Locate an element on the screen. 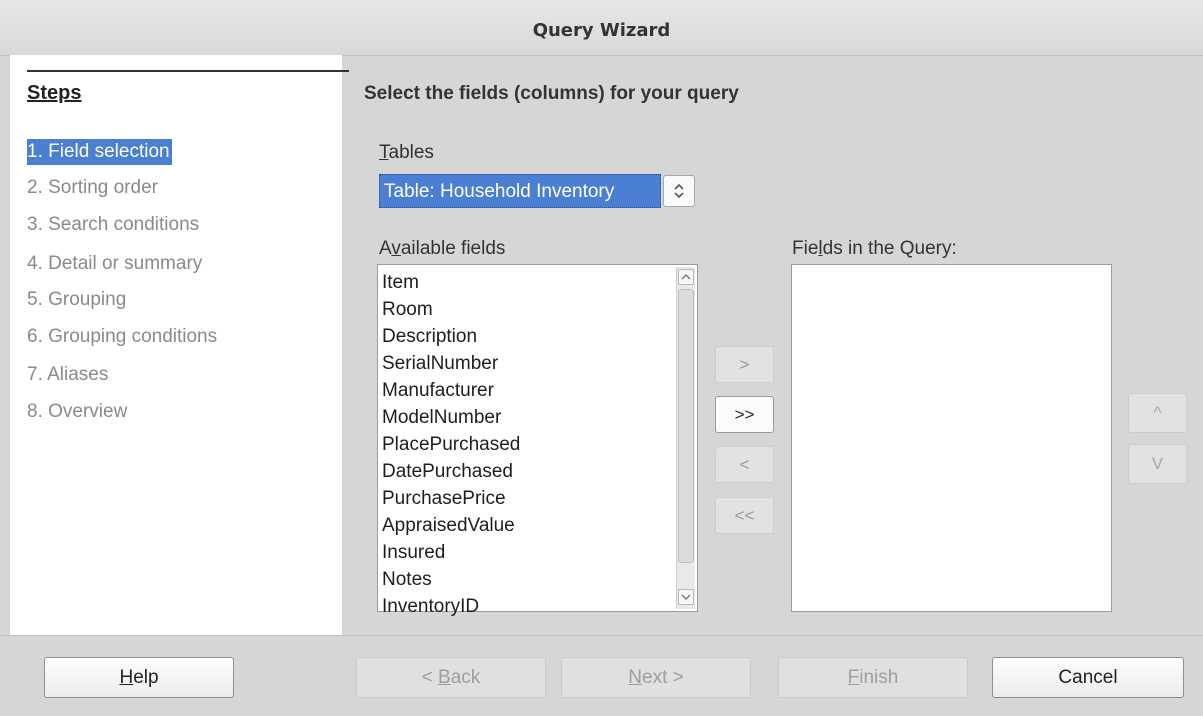 This screenshot has height=716, width=1203. back-label-rest: ack is located at coordinates (465, 677).